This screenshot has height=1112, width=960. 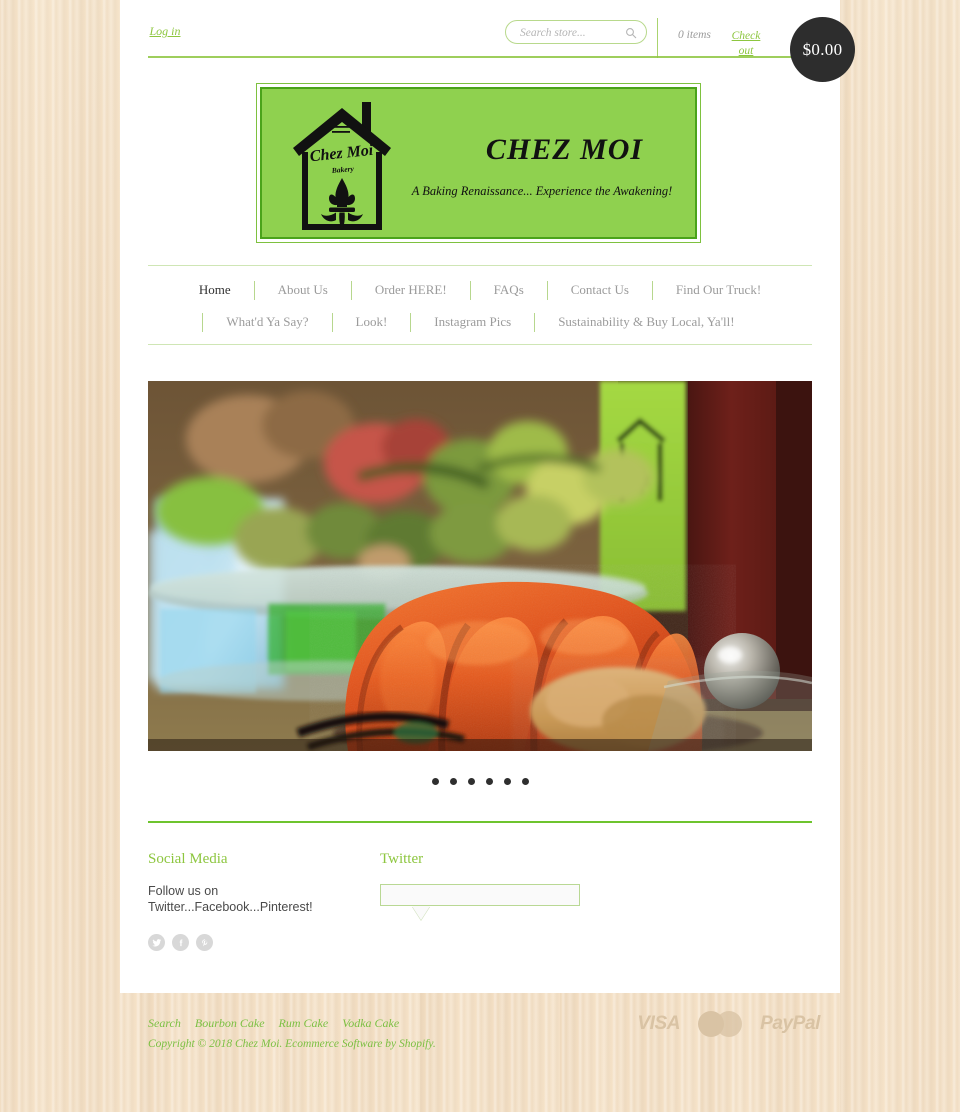 What do you see at coordinates (204, 942) in the screenshot?
I see `pinterest-icon` at bounding box center [204, 942].